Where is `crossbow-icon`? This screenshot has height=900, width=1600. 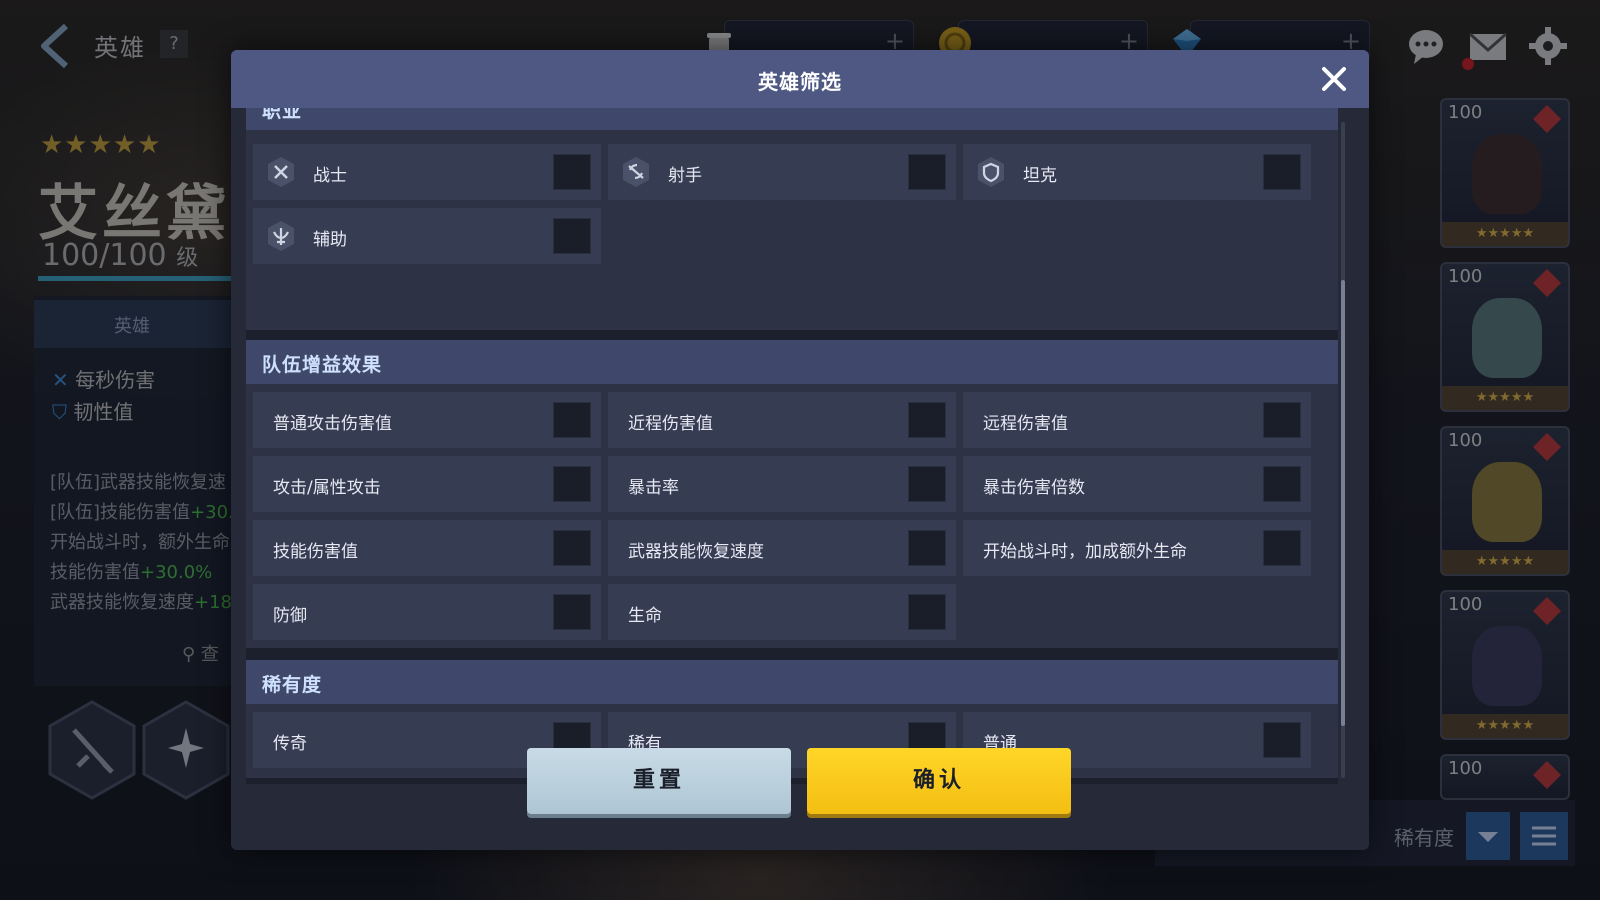 crossbow-icon is located at coordinates (636, 172).